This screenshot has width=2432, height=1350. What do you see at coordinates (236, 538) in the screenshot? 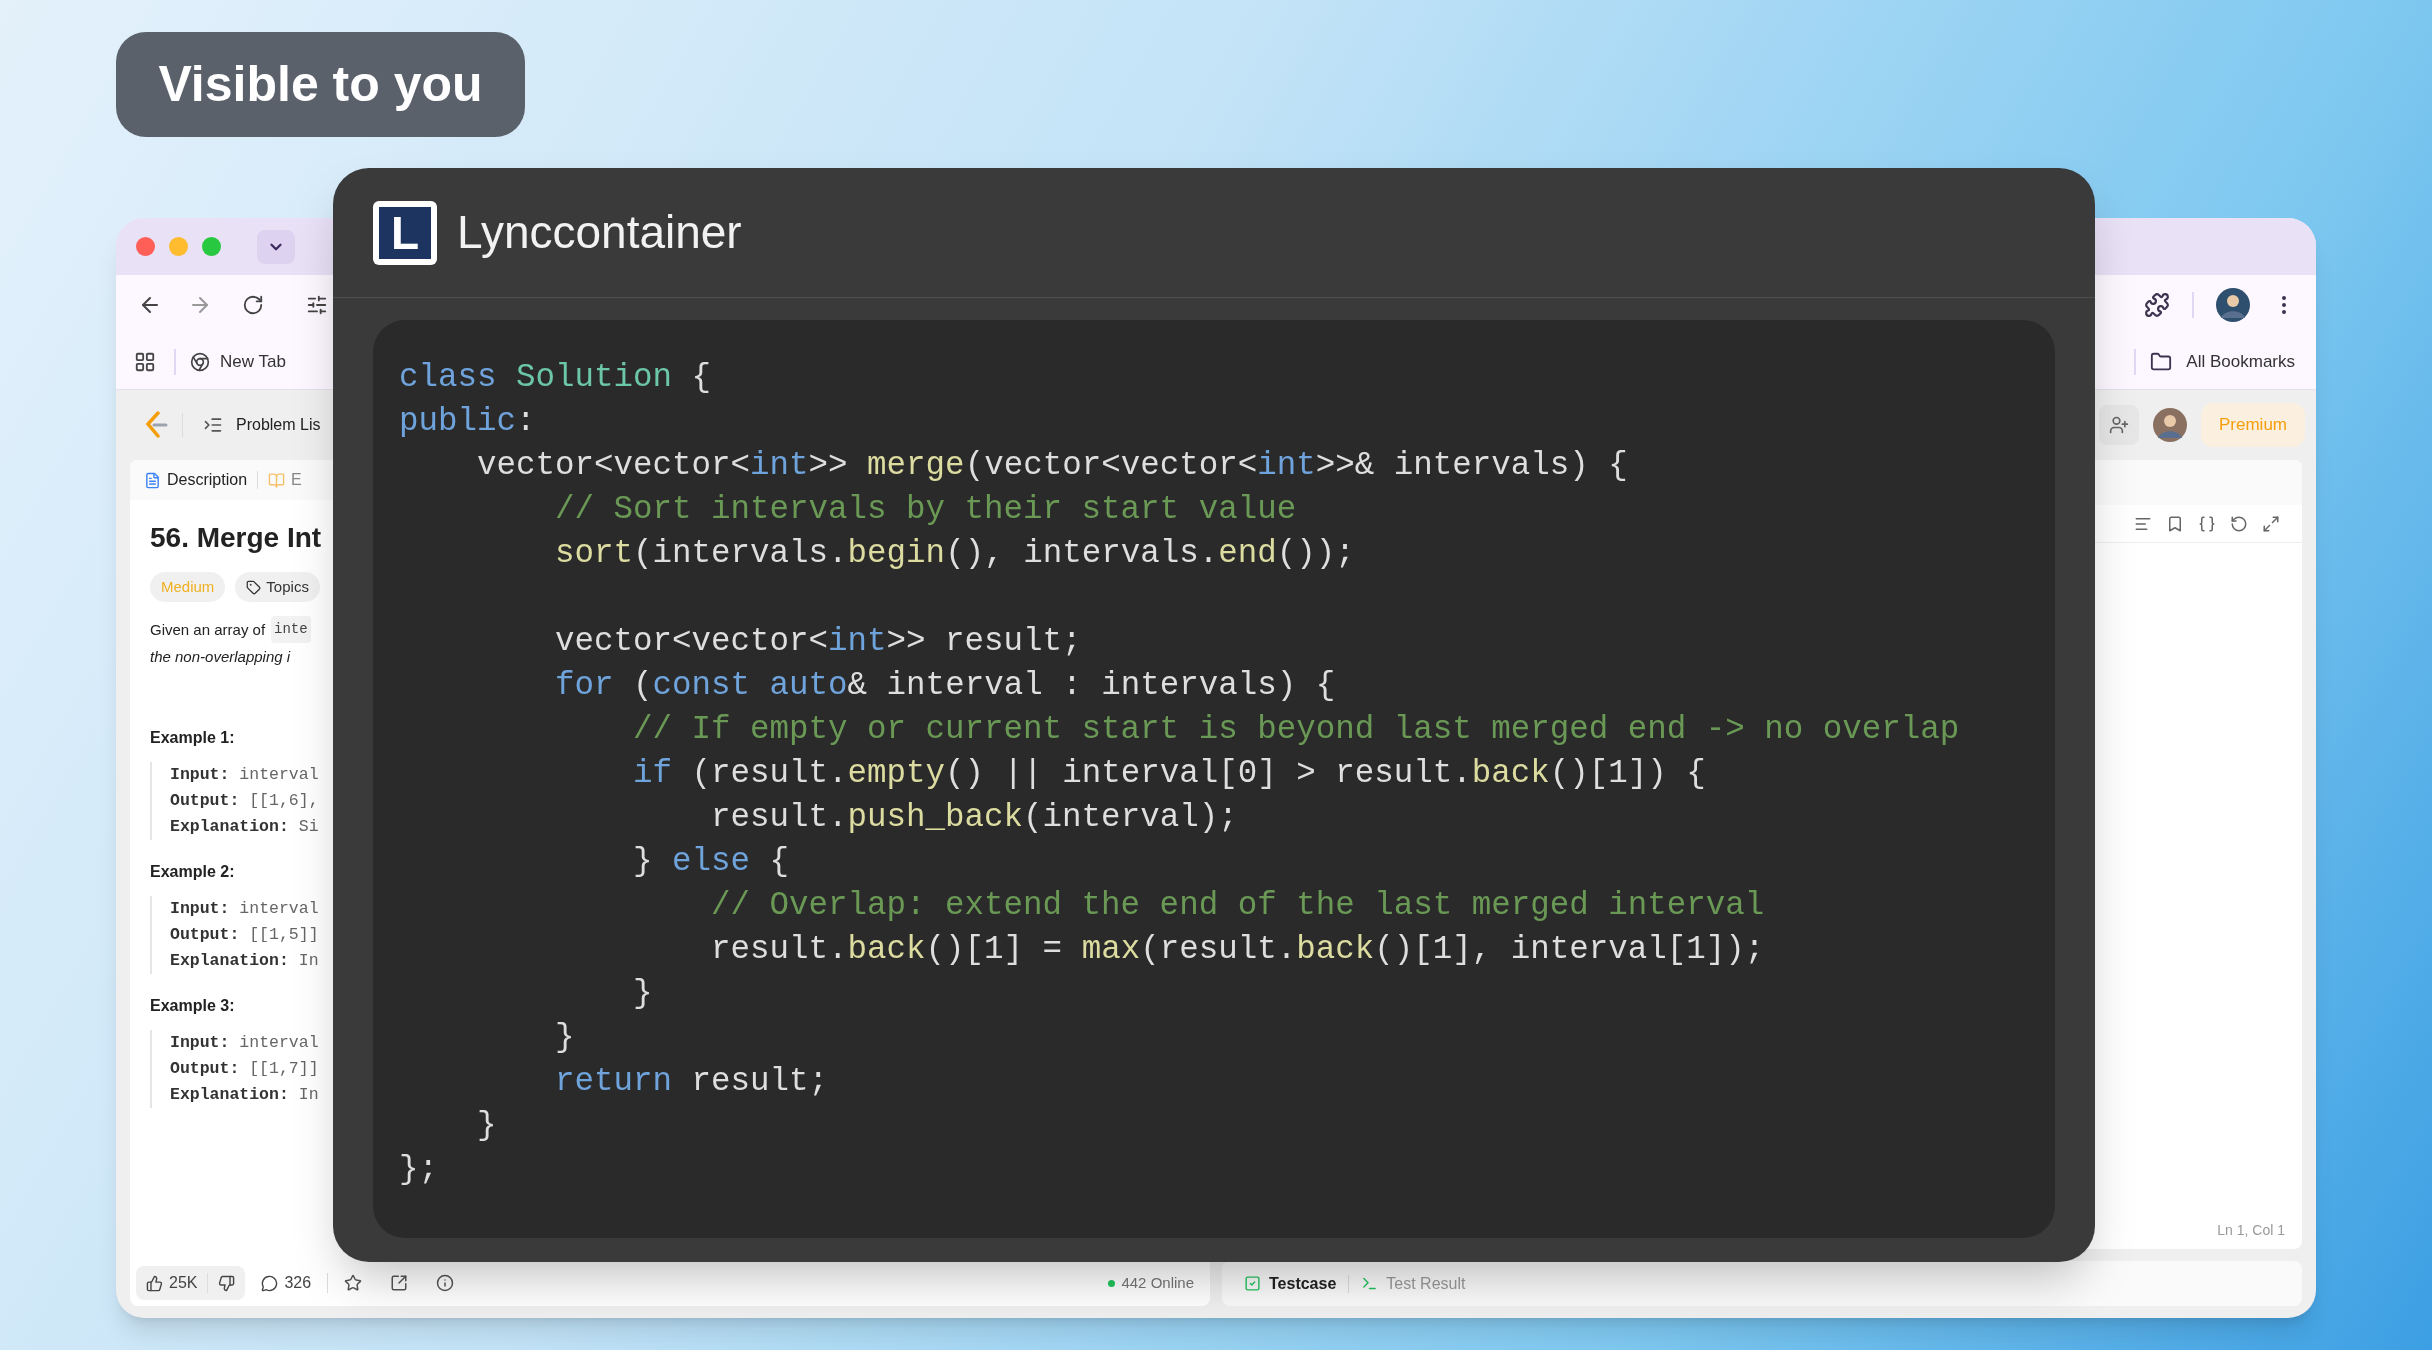
I see `problem-title: 56. Merge Int` at bounding box center [236, 538].